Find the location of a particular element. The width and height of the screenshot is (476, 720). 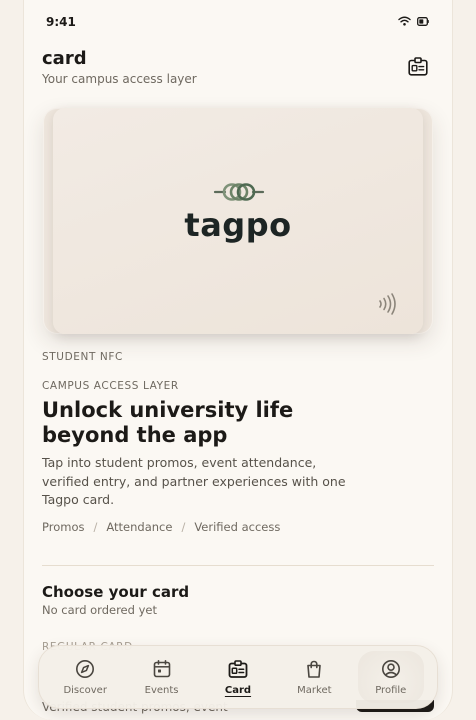

tab-card: Card is located at coordinates (238, 677).